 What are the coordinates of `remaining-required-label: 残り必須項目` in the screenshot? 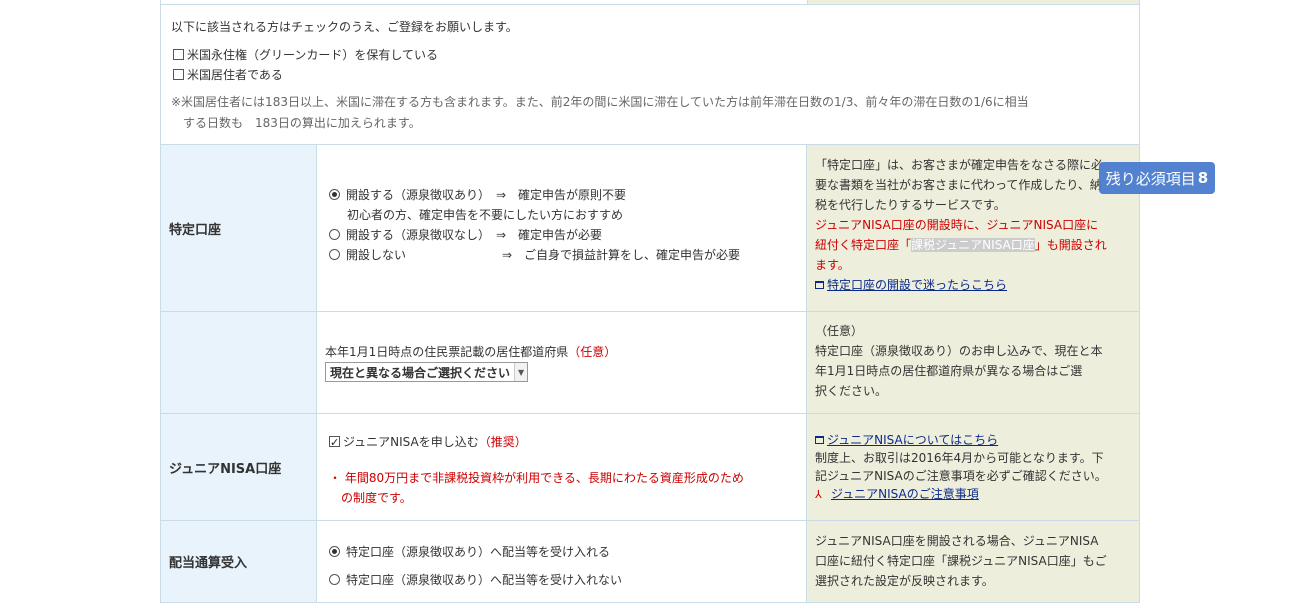 It's located at (1150, 178).